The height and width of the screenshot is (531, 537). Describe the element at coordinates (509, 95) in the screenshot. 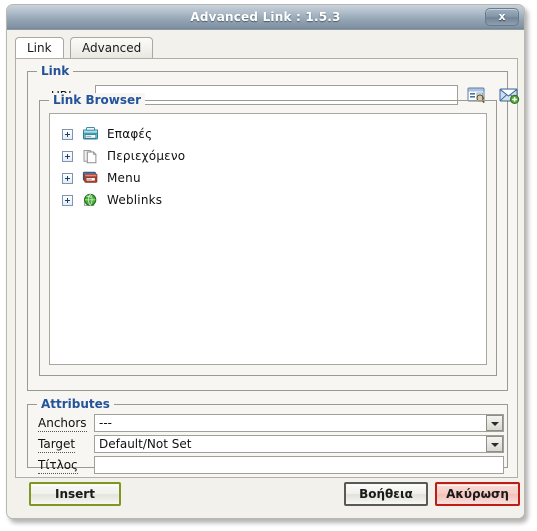

I see `new-email-icon` at that location.